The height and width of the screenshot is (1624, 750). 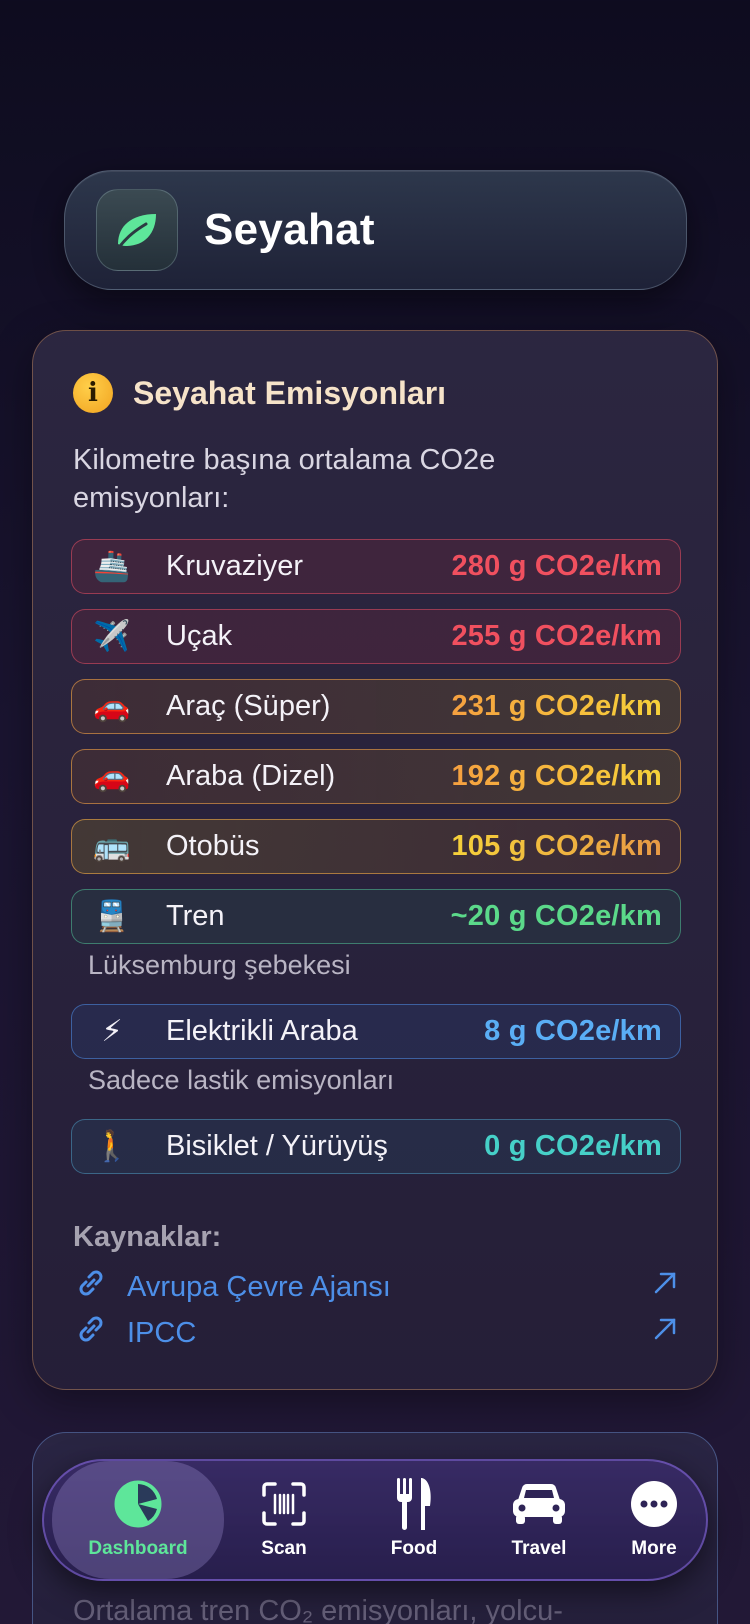 What do you see at coordinates (376, 776) in the screenshot?
I see `emission-row-car-diesel: 🚗 Araba (Dizel) 192 g CO2e/km` at bounding box center [376, 776].